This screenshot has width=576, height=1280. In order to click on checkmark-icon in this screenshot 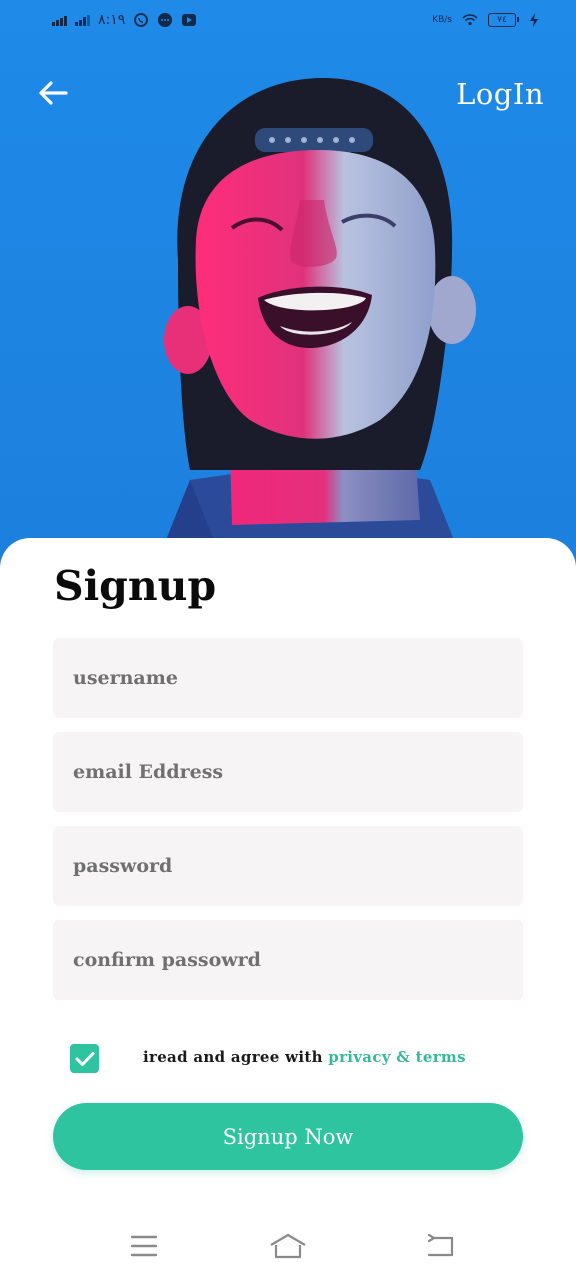, I will do `click(84, 1058)`.